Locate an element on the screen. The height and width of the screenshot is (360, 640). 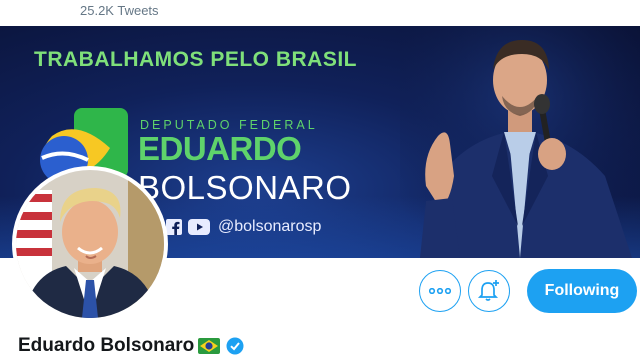
profile-display-name: Eduardo Bolsonaro is located at coordinates (106, 345).